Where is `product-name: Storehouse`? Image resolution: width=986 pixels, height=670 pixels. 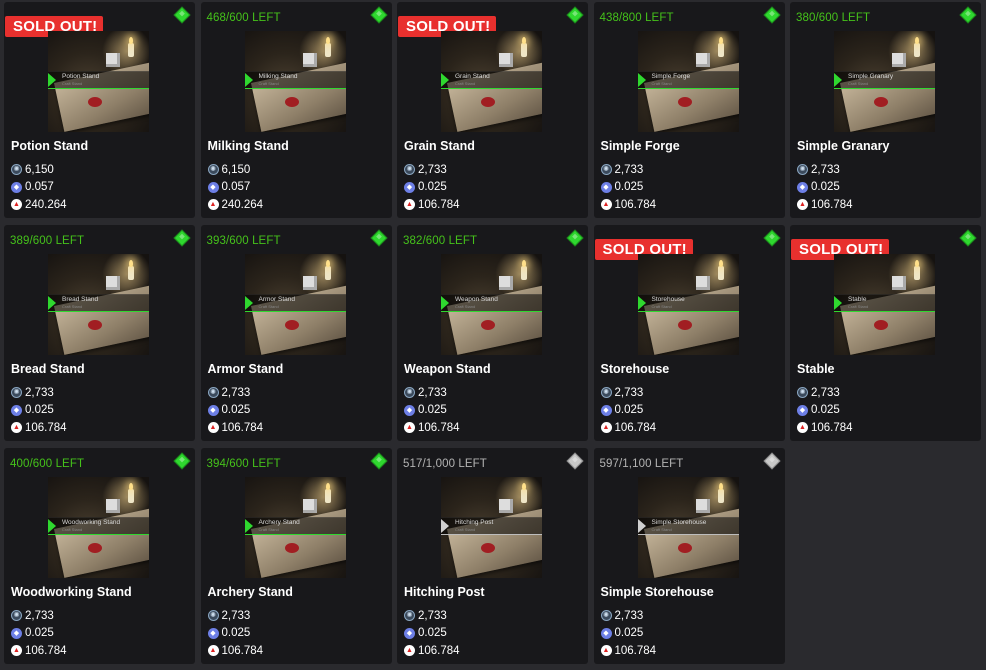 product-name: Storehouse is located at coordinates (635, 369).